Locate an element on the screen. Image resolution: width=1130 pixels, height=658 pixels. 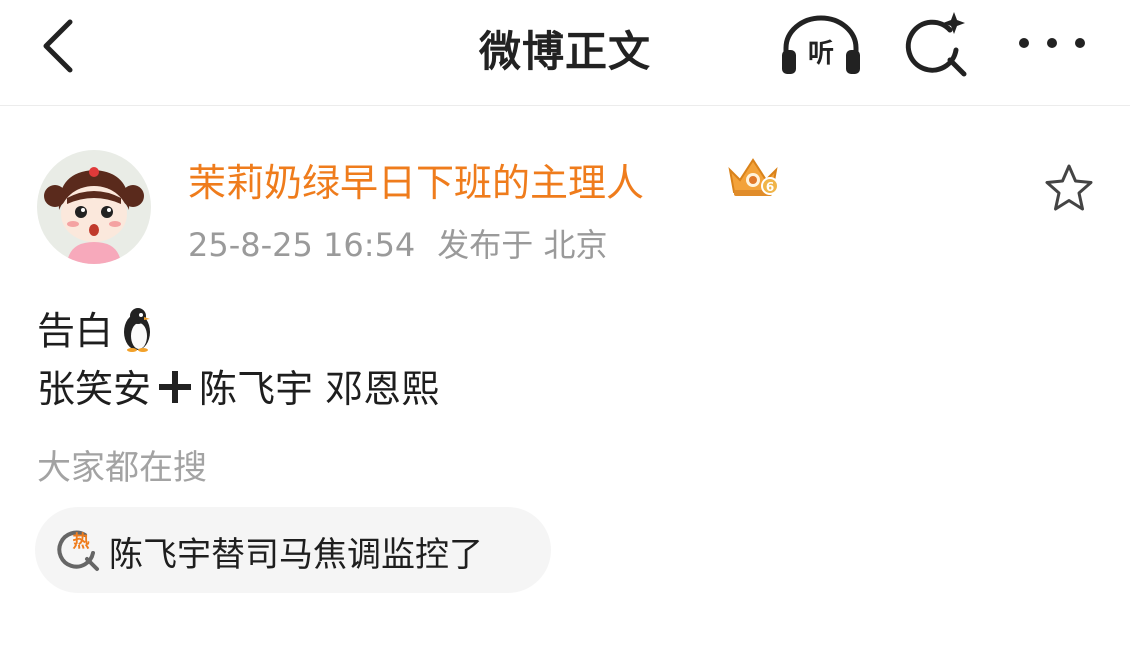
sparkle-search-icon is located at coordinates (936, 44).